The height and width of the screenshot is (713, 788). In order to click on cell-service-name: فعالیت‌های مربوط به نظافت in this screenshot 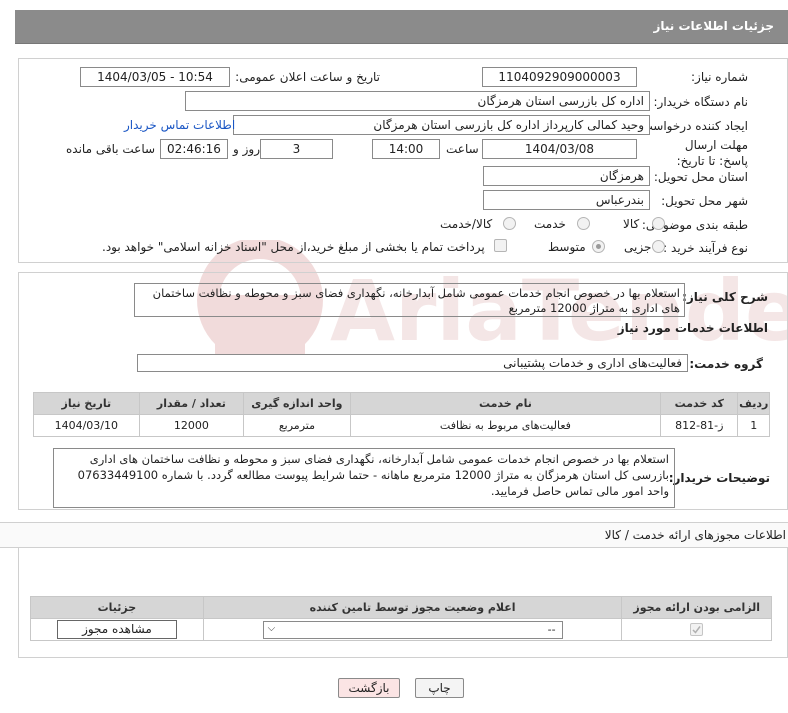, I will do `click(505, 425)`.